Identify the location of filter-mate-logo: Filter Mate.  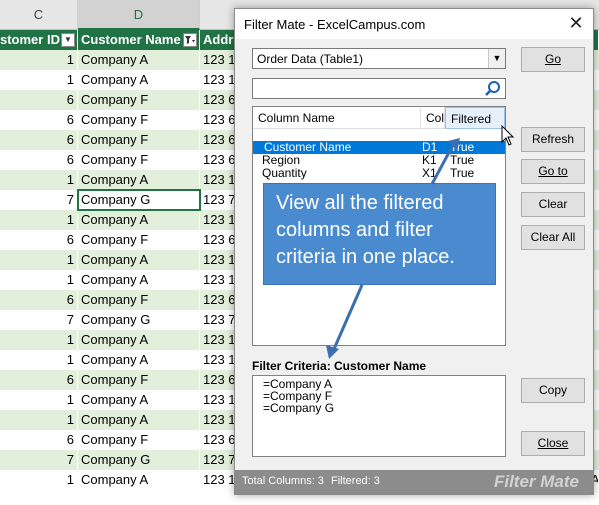
(536, 481).